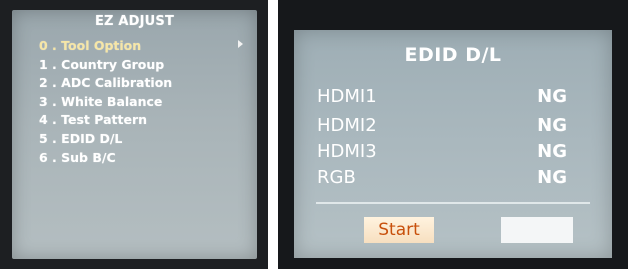 This screenshot has height=269, width=628. Describe the element at coordinates (105, 65) in the screenshot. I see `menu-item-country-group: 1 . Country Group` at that location.